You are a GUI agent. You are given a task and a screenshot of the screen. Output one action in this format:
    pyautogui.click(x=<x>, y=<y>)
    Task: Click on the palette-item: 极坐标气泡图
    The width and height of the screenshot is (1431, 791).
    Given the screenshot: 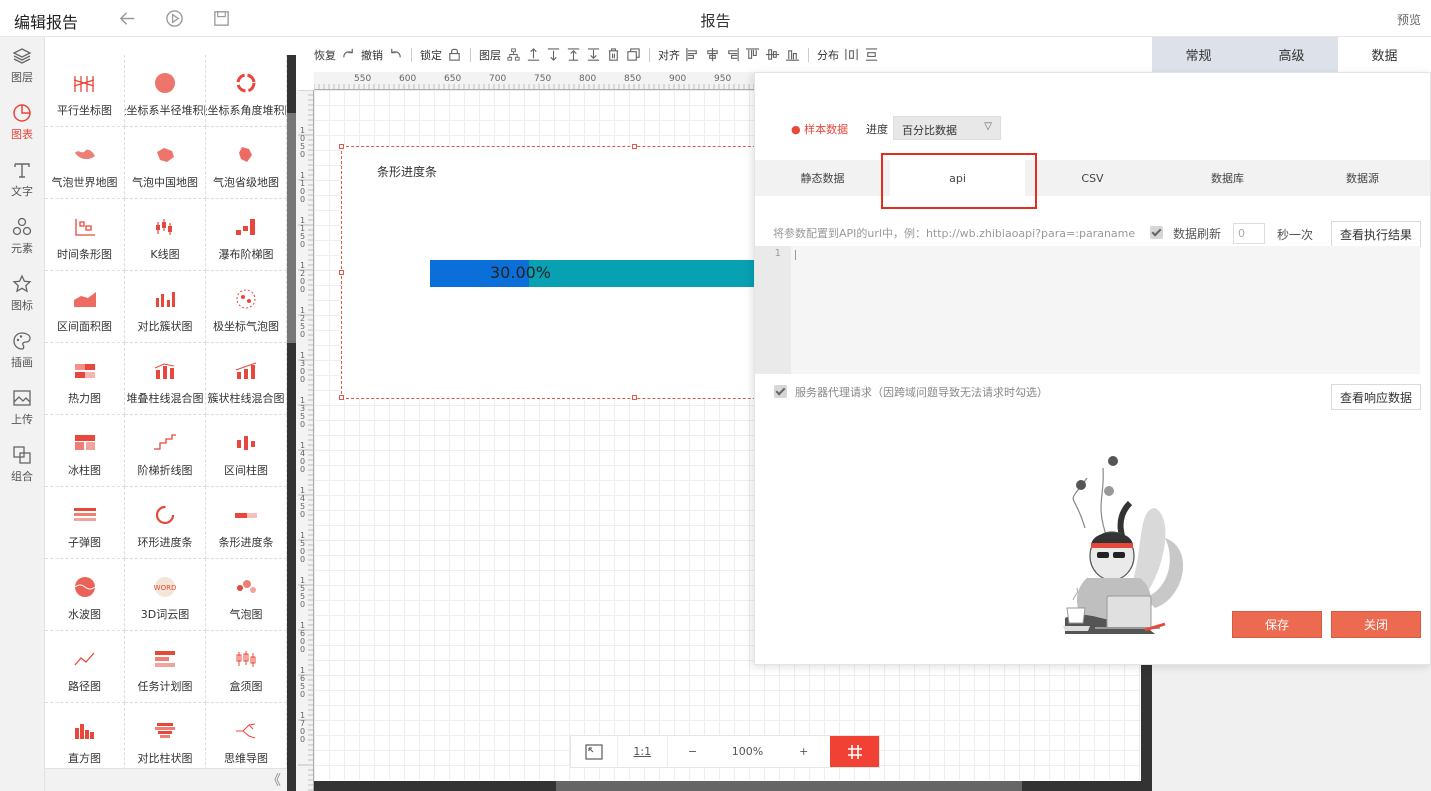 What is the action you would take?
    pyautogui.click(x=246, y=307)
    